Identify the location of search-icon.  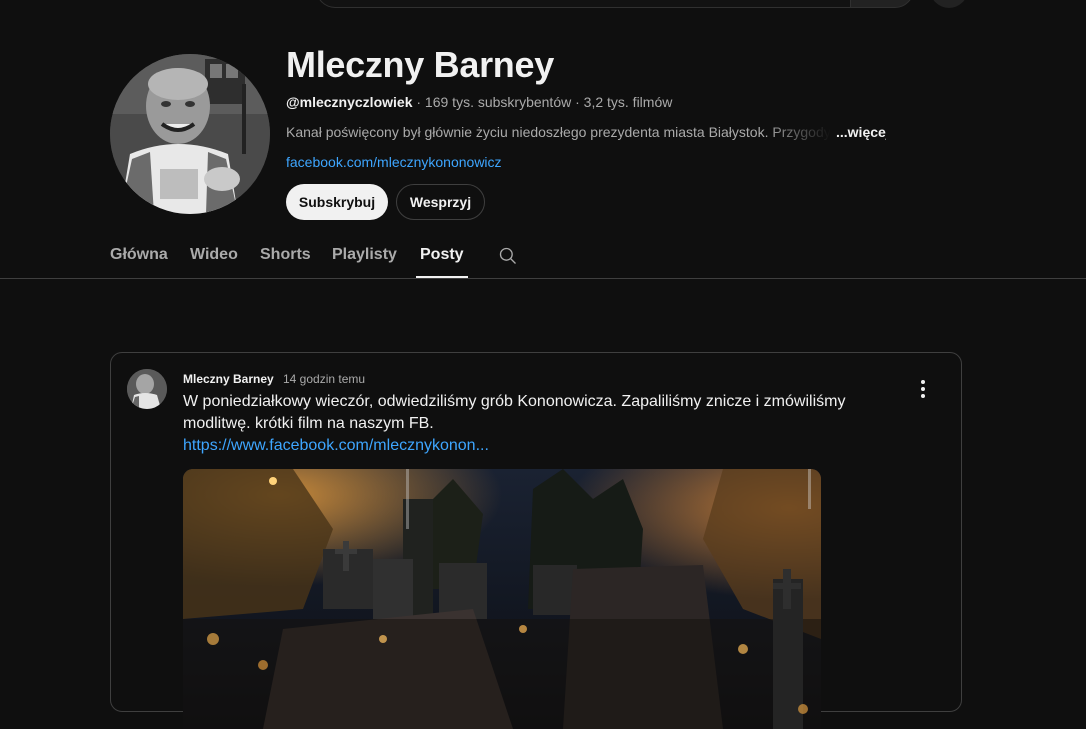
(508, 256).